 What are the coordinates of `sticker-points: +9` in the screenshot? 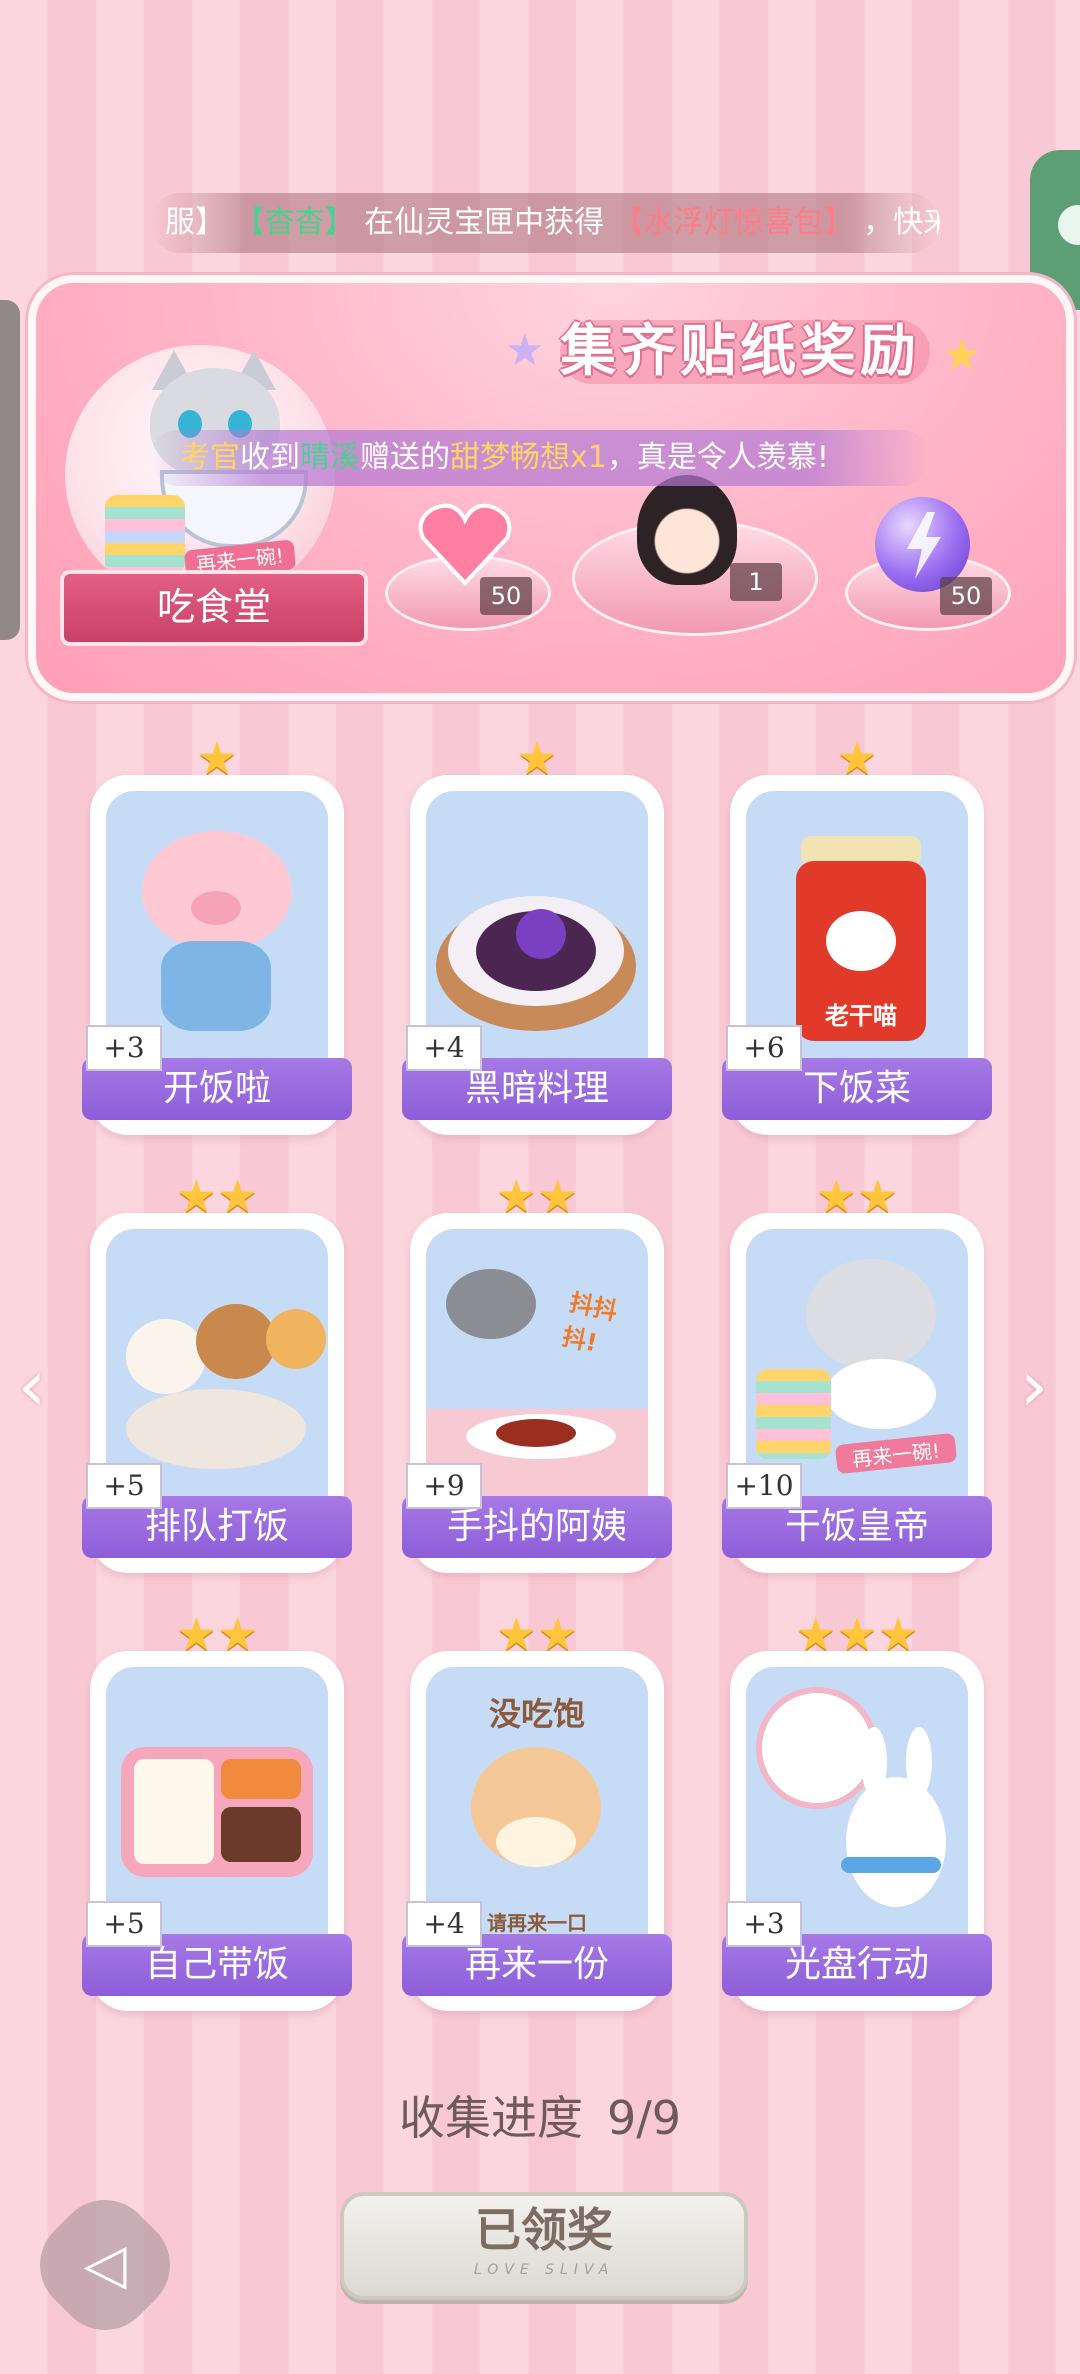 It's located at (444, 1486).